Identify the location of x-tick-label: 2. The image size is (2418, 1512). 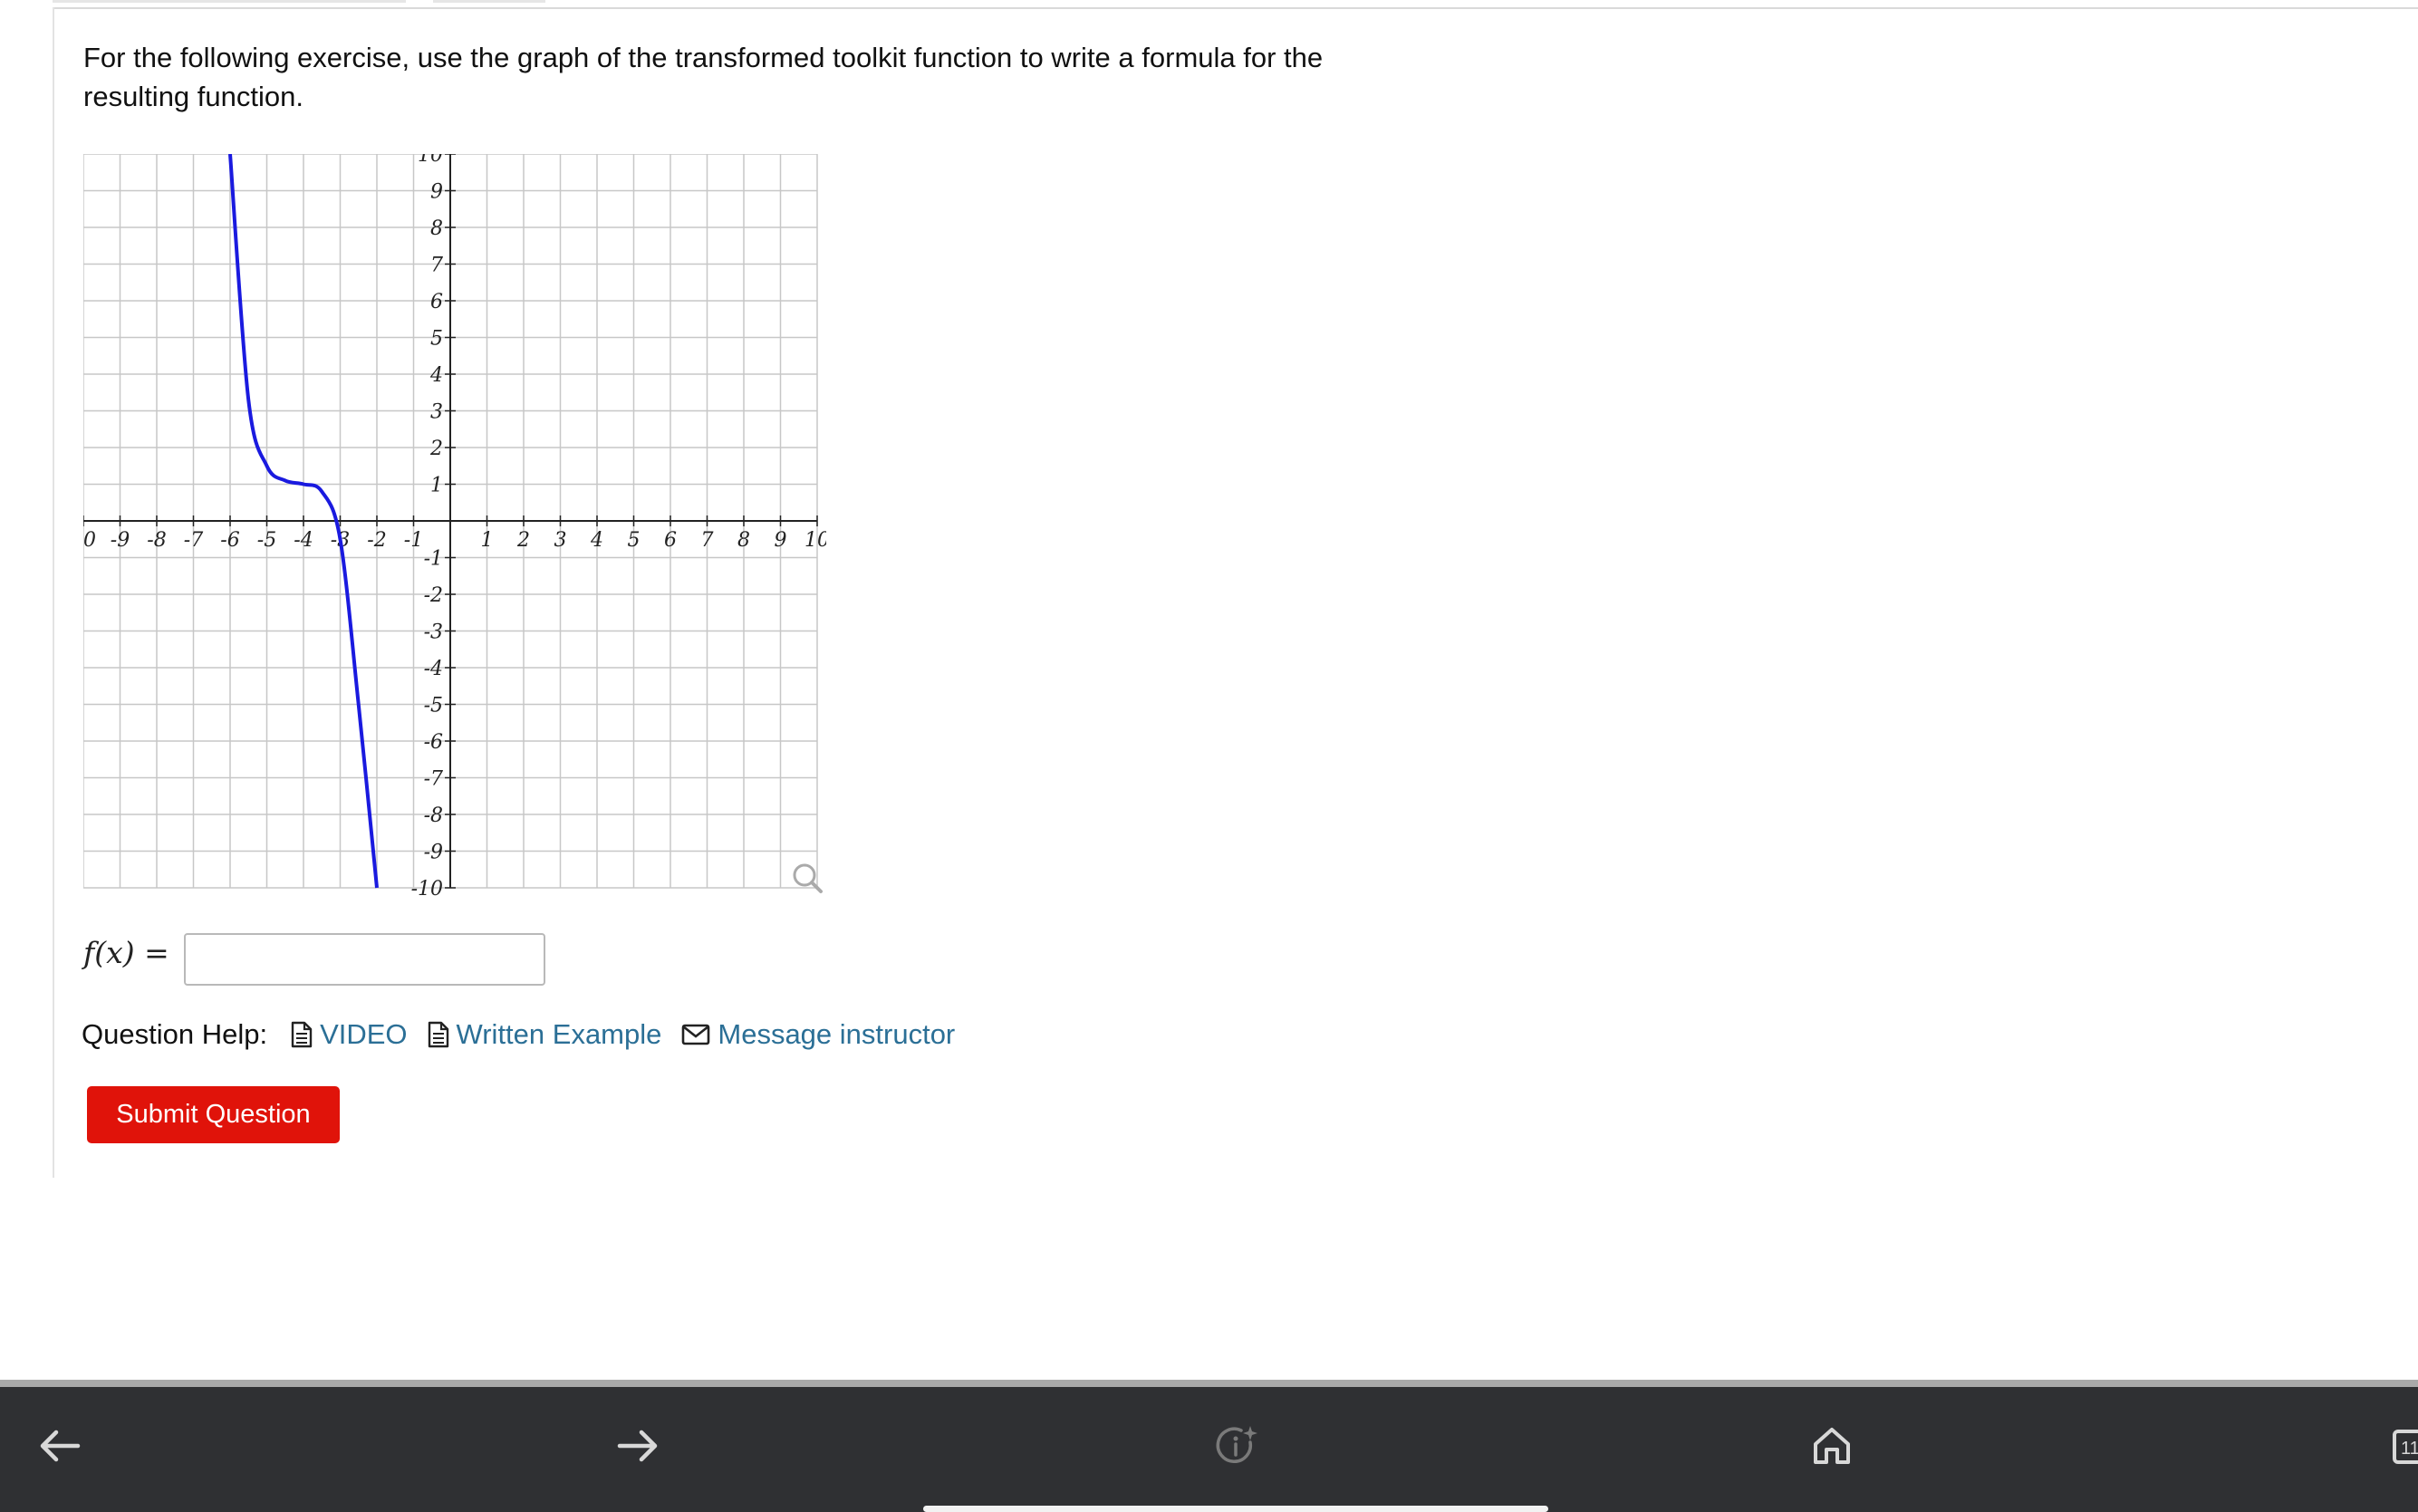
(523, 540).